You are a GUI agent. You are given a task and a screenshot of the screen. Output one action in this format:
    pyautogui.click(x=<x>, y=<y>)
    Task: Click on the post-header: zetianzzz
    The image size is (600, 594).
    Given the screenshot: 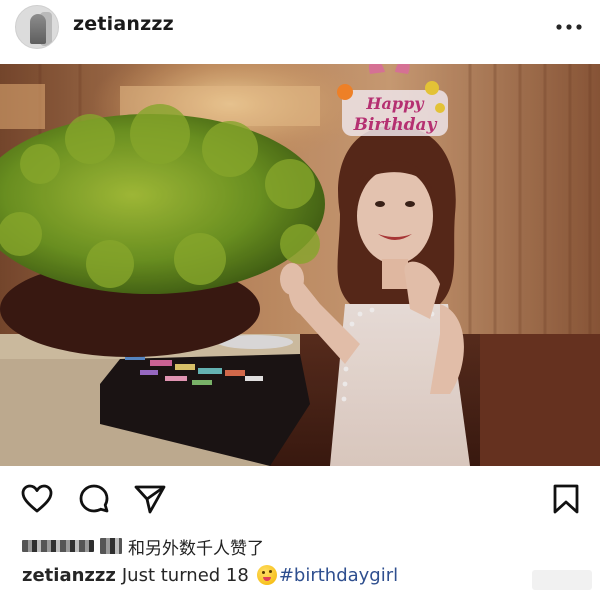 What is the action you would take?
    pyautogui.click(x=300, y=32)
    